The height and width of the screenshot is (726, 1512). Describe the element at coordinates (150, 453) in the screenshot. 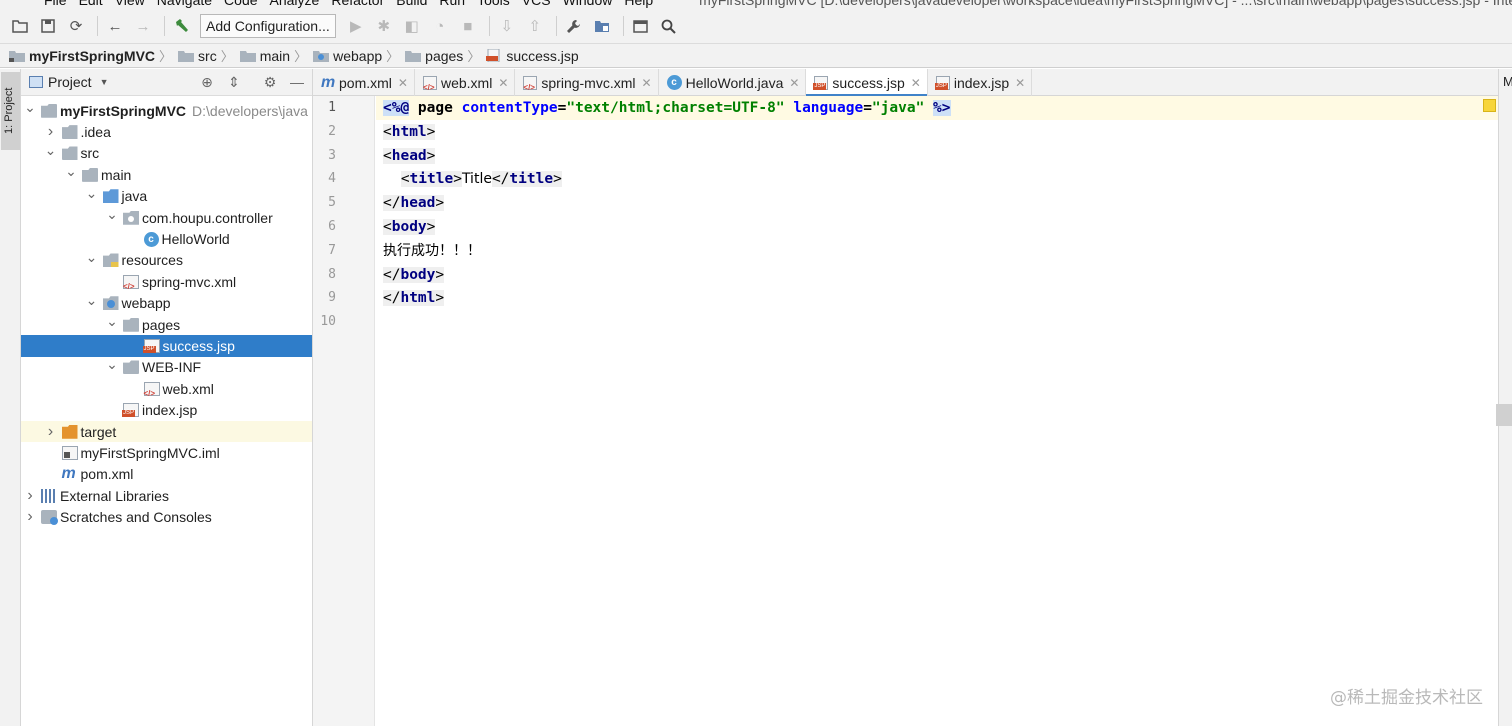

I see `tree-item-label: myFirstSpringMVC.iml` at that location.